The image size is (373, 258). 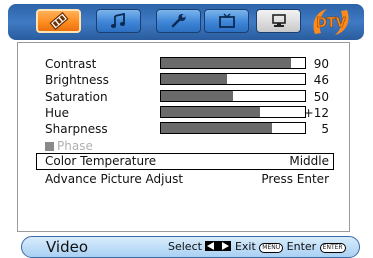 I want to click on tab-setup, so click(x=178, y=21).